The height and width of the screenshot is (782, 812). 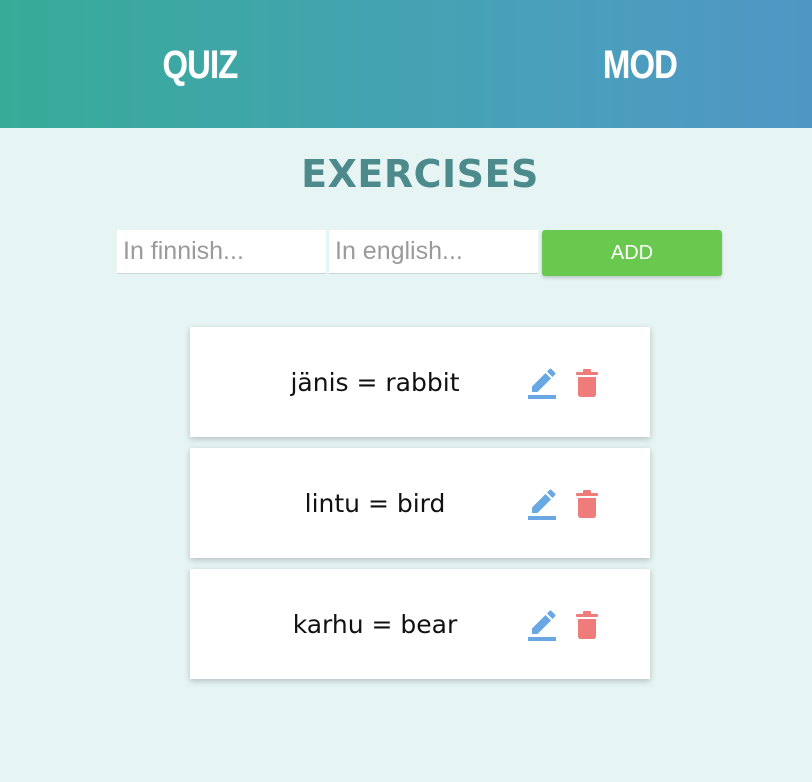 What do you see at coordinates (433, 252) in the screenshot?
I see `english-input` at bounding box center [433, 252].